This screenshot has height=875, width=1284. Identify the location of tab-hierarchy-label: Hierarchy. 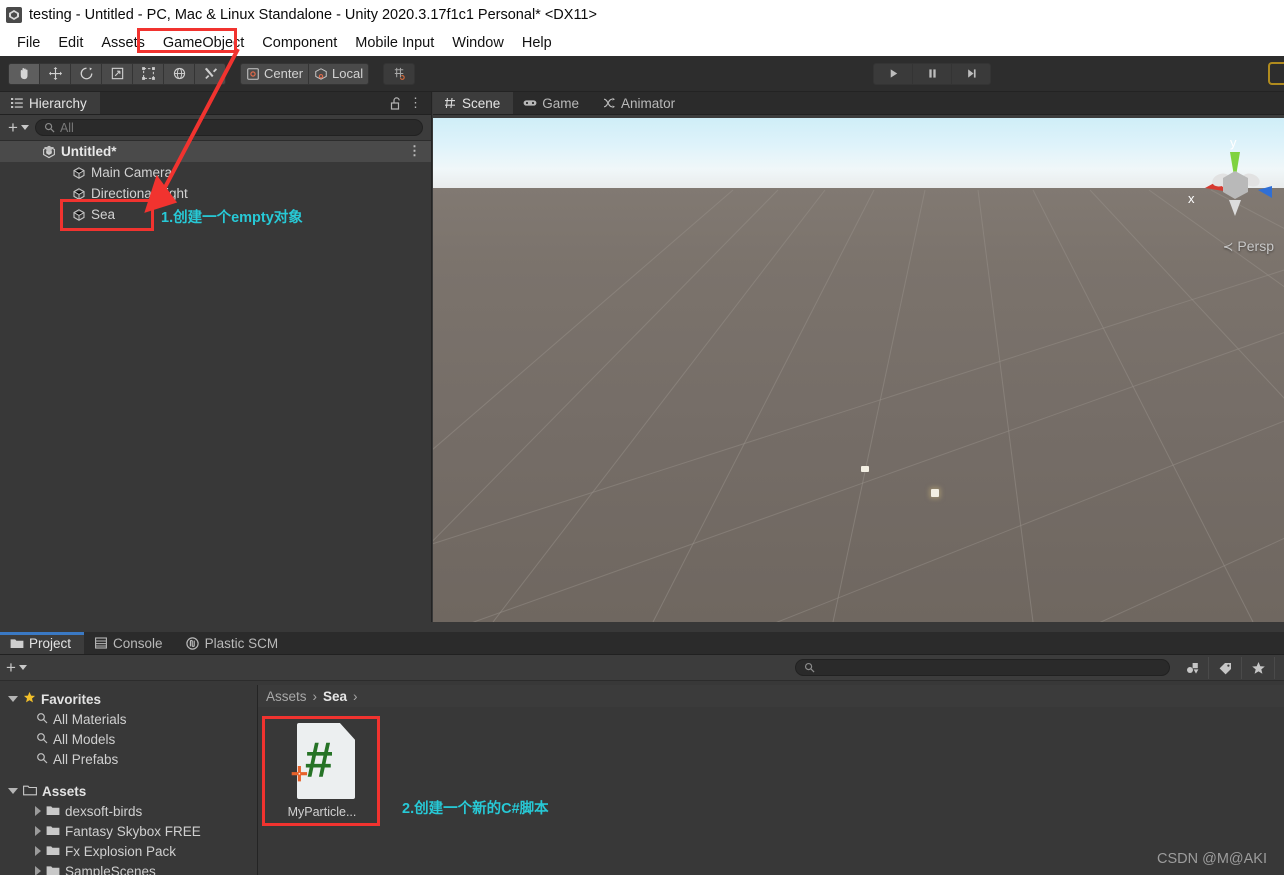
(58, 103).